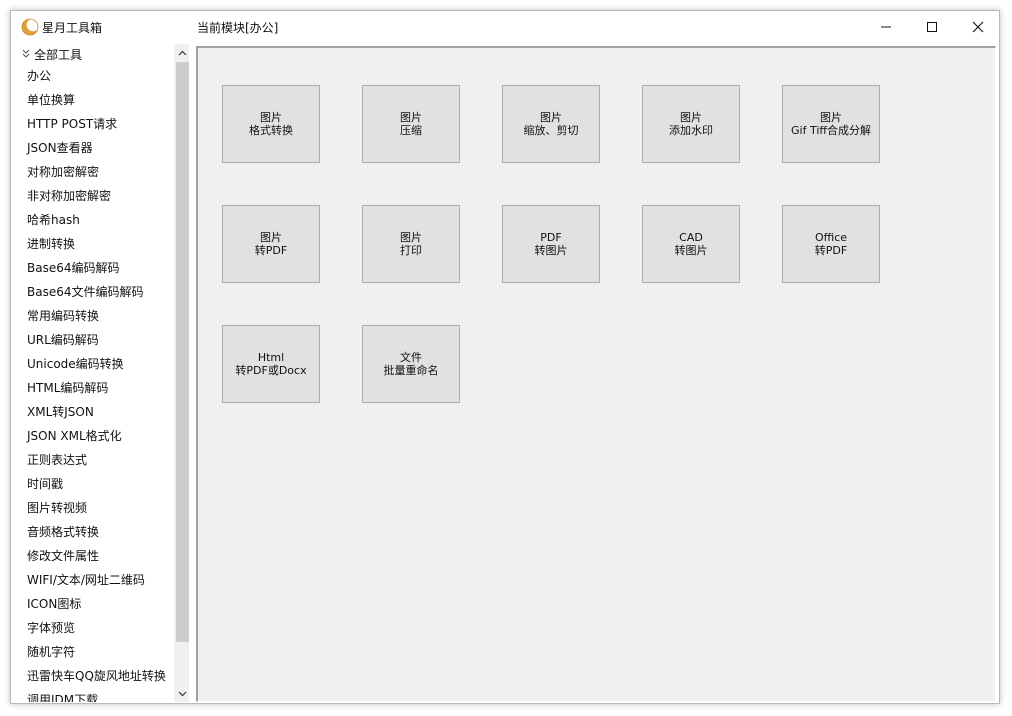 This screenshot has width=1012, height=716. I want to click on maximize-icon, so click(932, 27).